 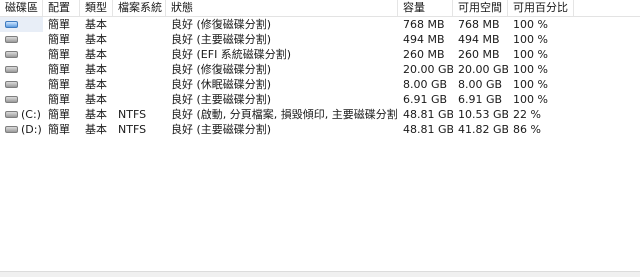 What do you see at coordinates (139, 8) in the screenshot?
I see `column-header-filesystem: 檔案系統` at bounding box center [139, 8].